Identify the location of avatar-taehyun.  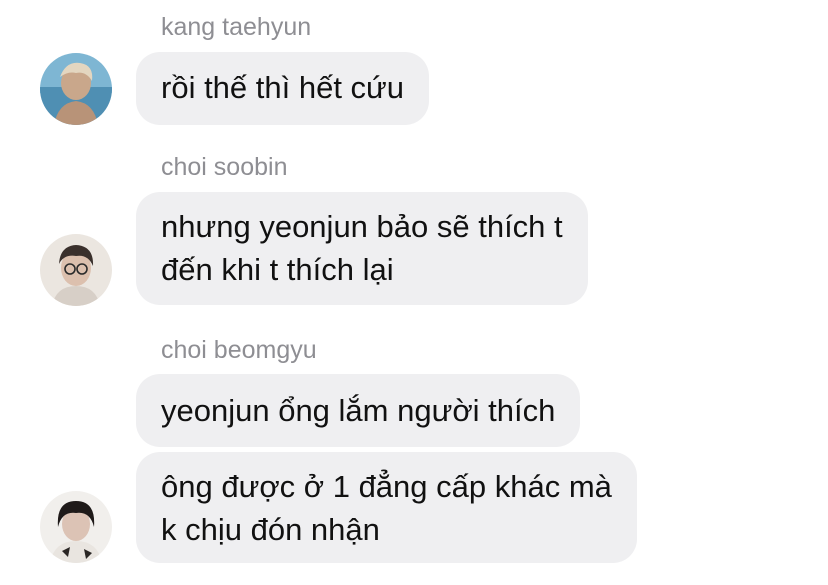
(76, 89).